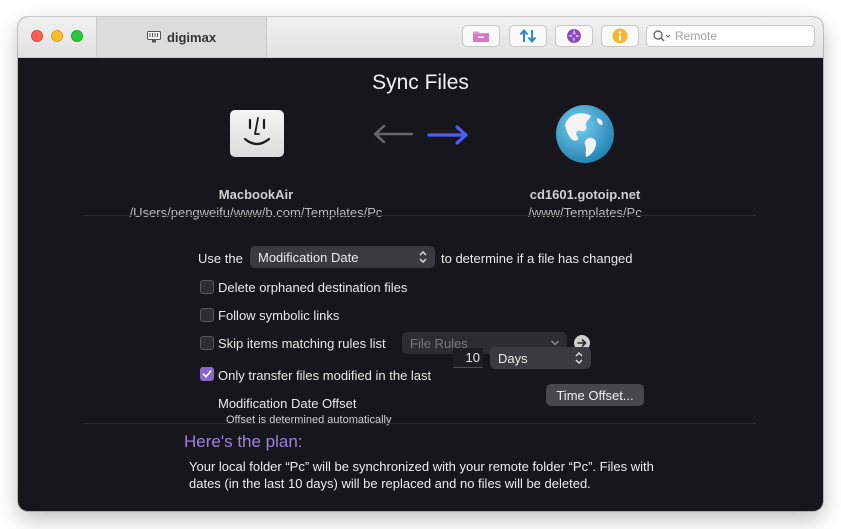  I want to click on zoom-window-button, so click(77, 36).